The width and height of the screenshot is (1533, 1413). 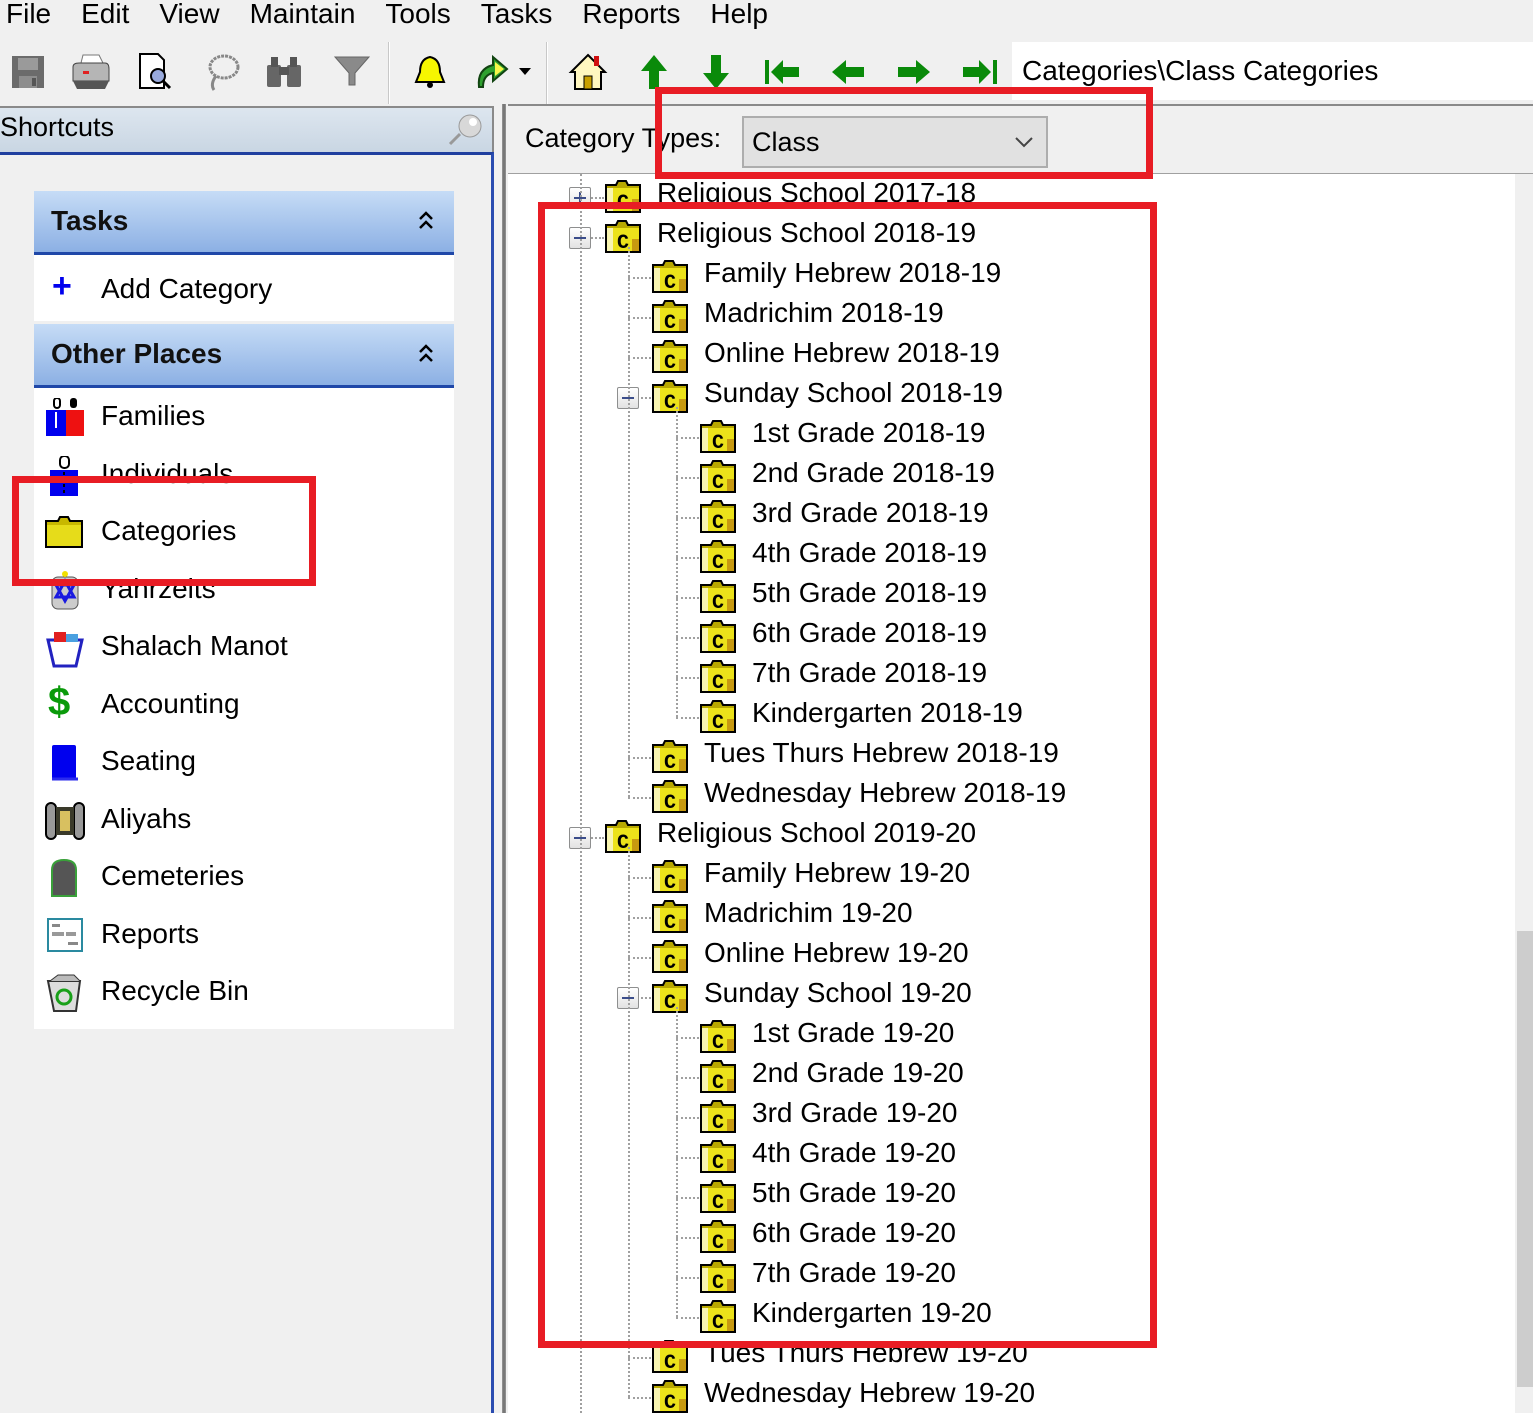 What do you see at coordinates (786, 142) in the screenshot?
I see `category-types-value: Class` at bounding box center [786, 142].